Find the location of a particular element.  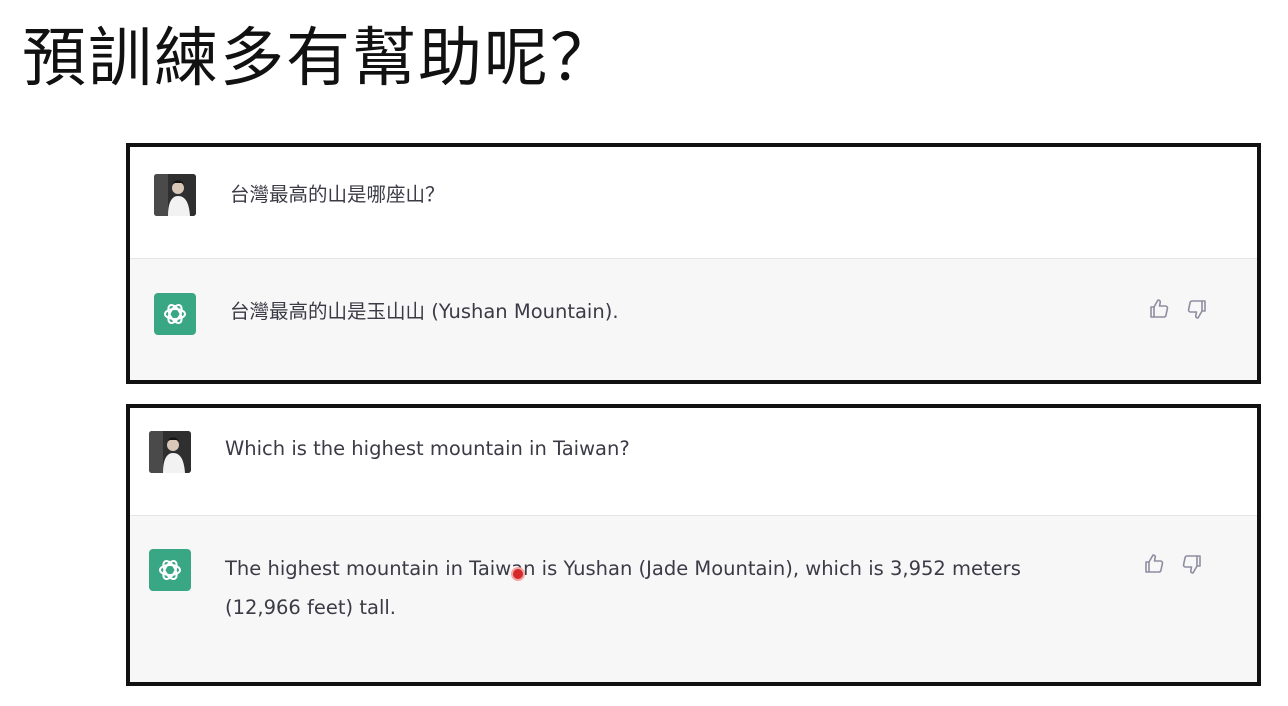

pointer-cursor-marker is located at coordinates (518, 574).